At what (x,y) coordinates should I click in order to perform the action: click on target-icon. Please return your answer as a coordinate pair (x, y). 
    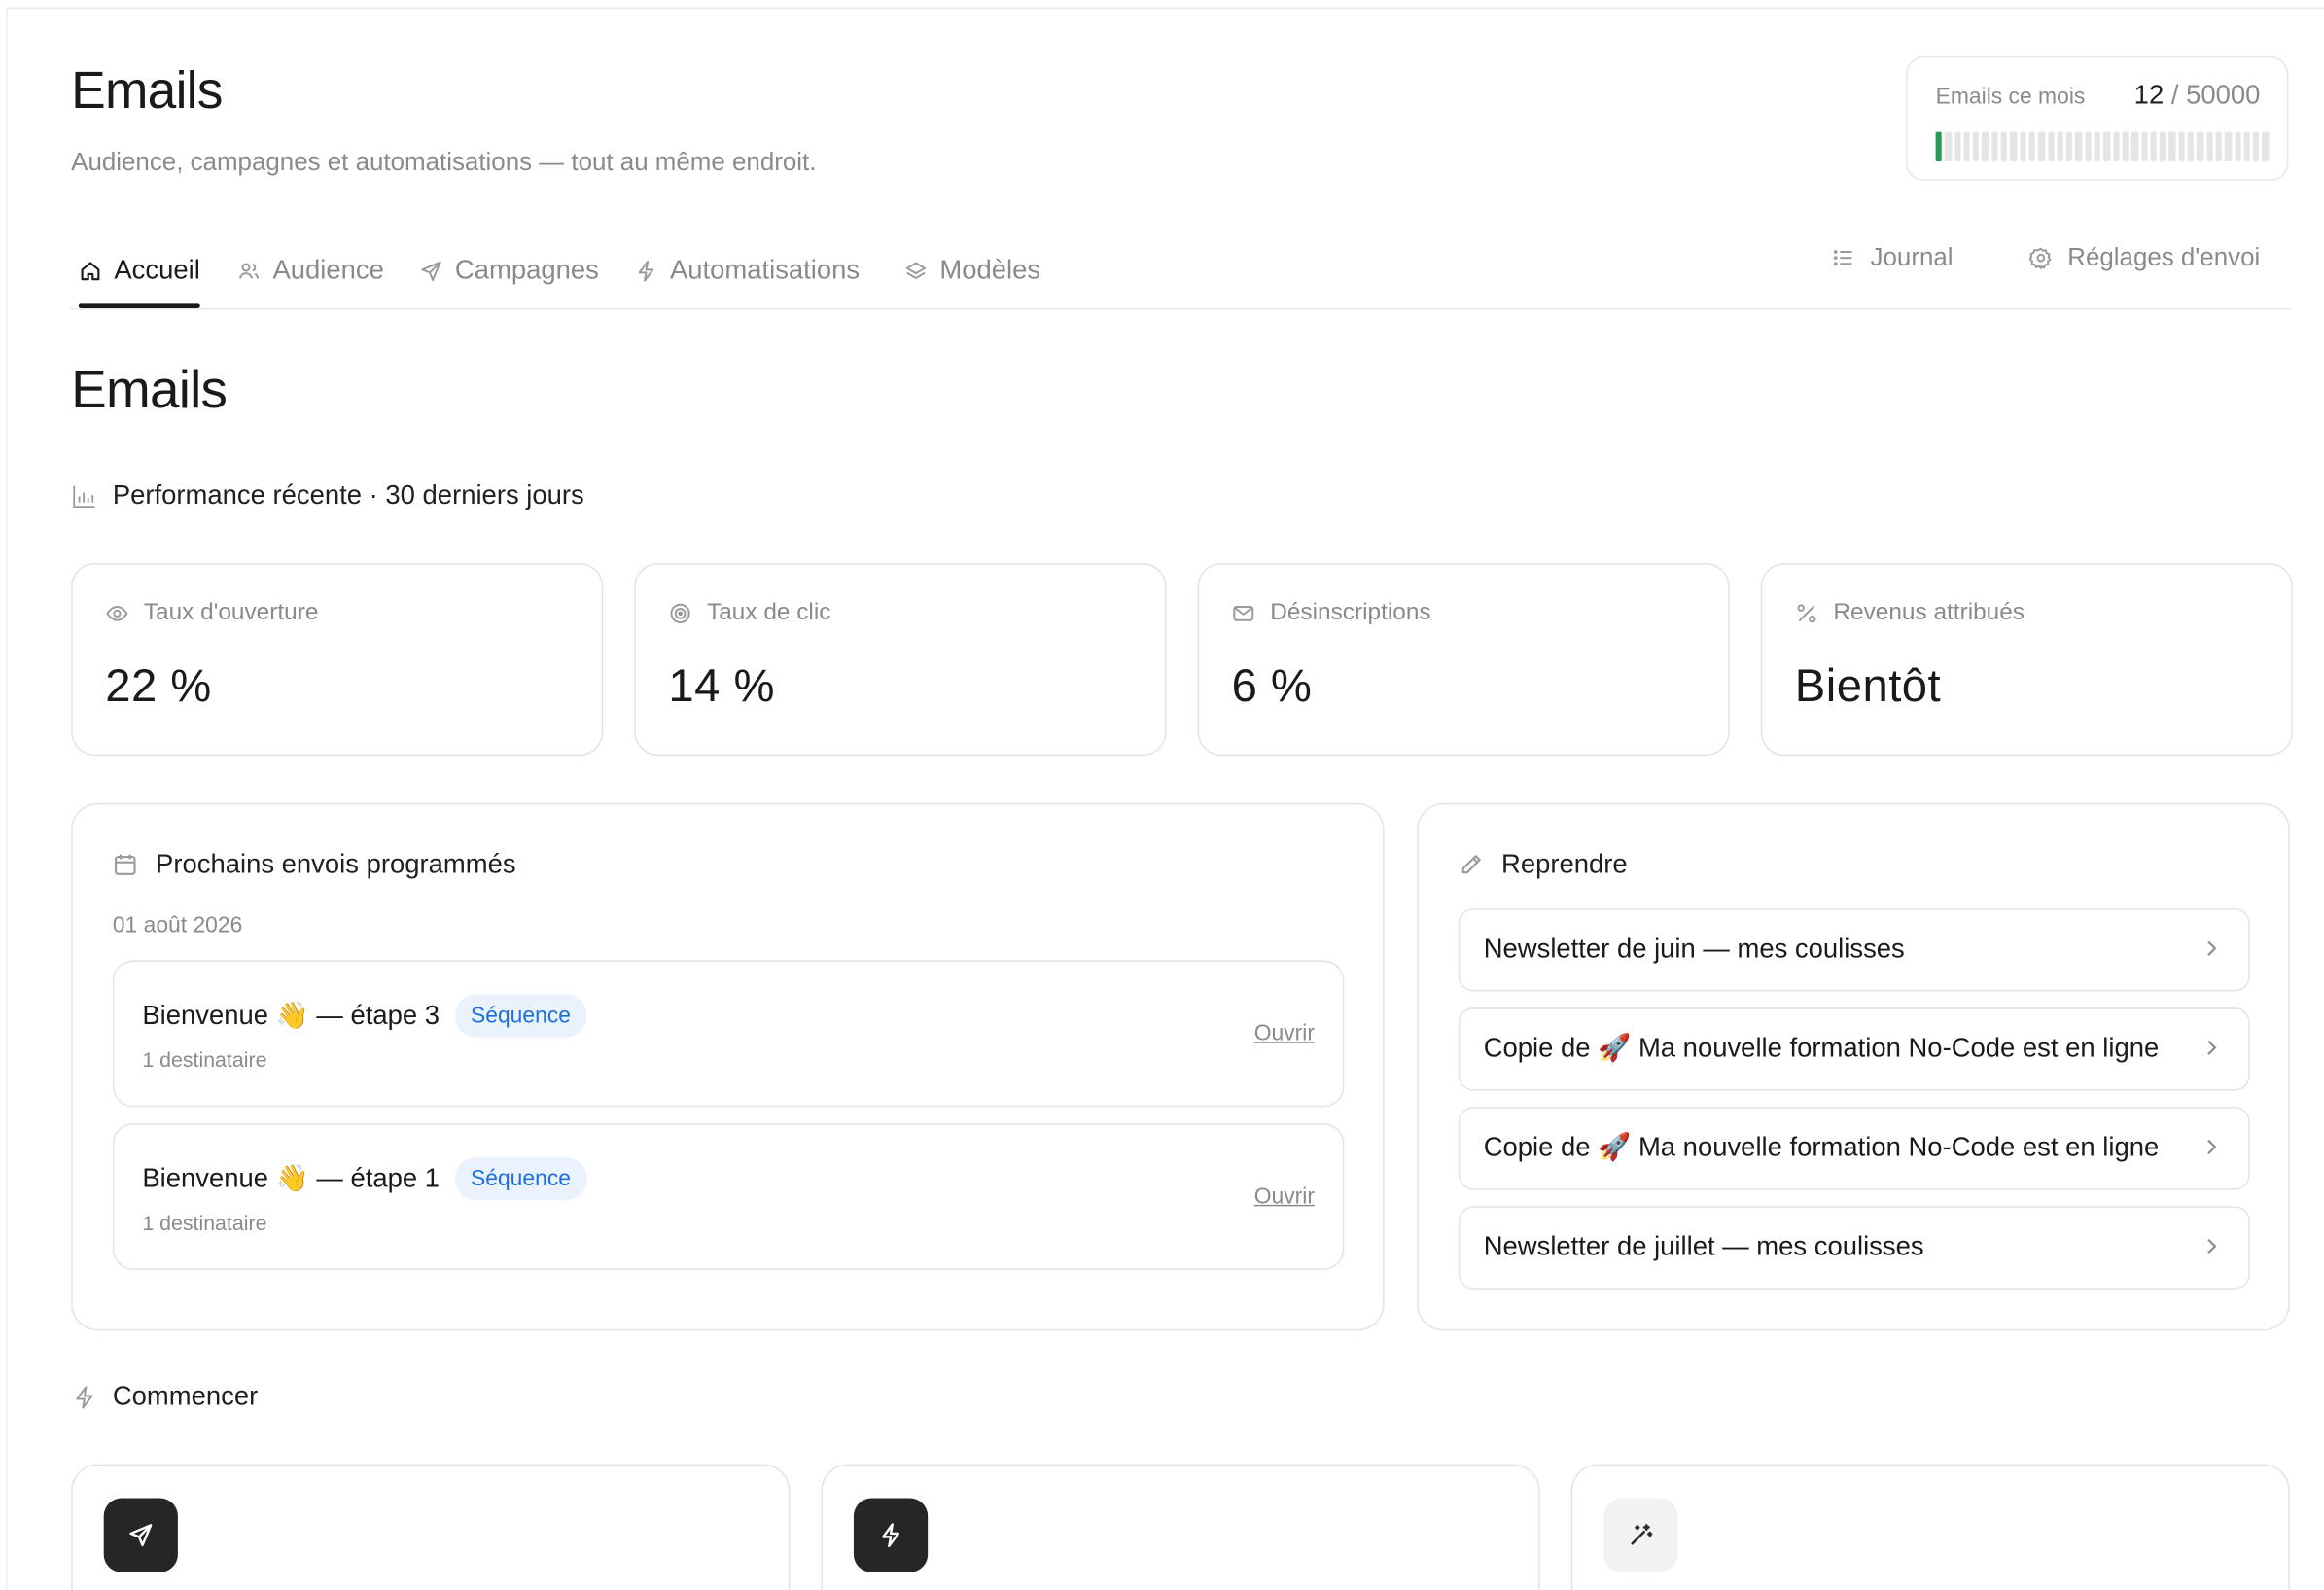
    Looking at the image, I should click on (680, 613).